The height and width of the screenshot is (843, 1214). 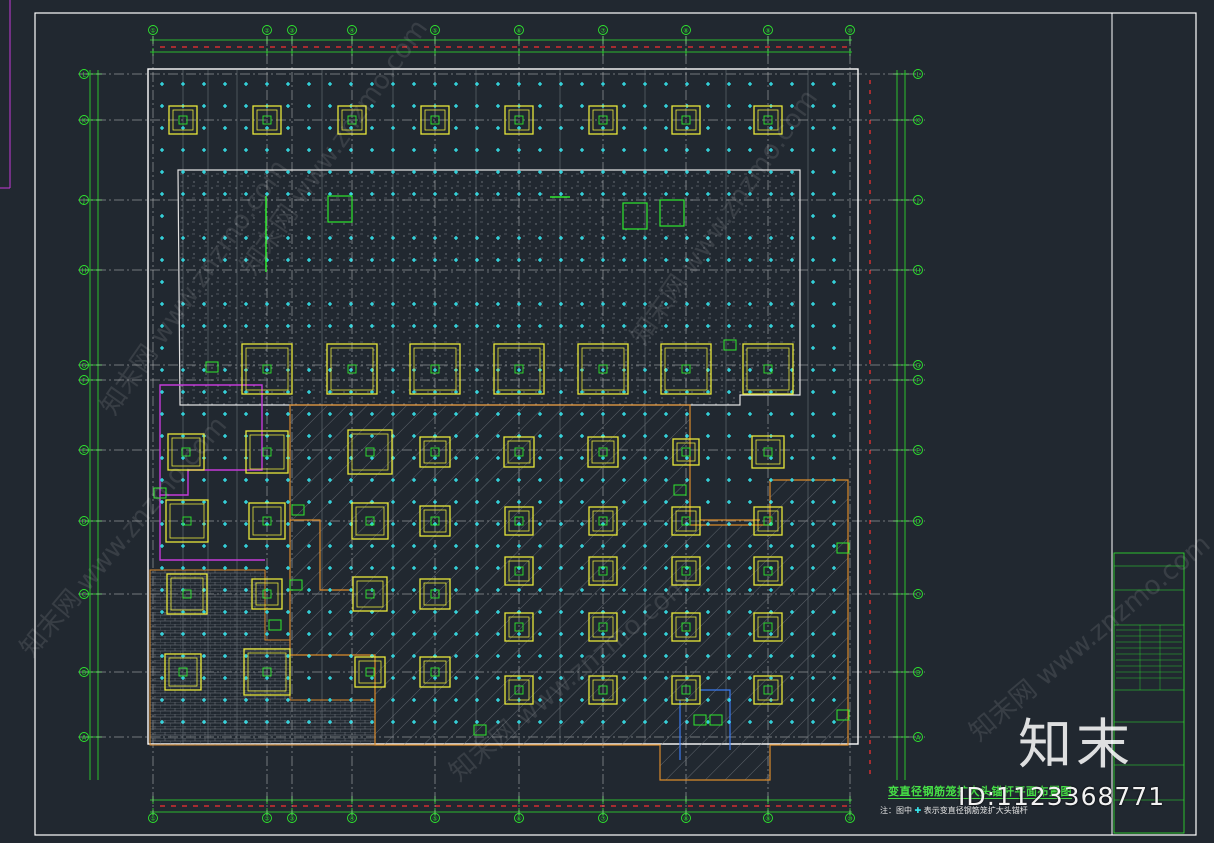 I want to click on grid-bubble-row-label: H, so click(x=918, y=271).